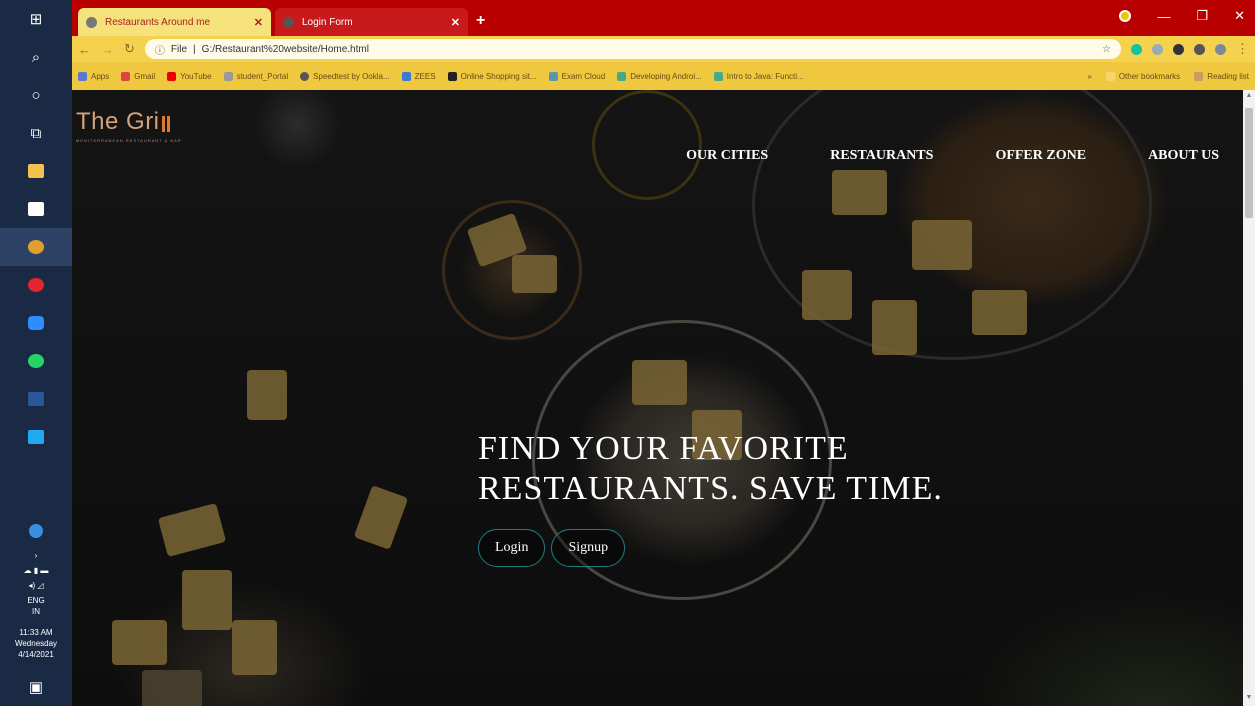 This screenshot has height=706, width=1255. What do you see at coordinates (36, 361) in the screenshot?
I see `whatsapp-icon` at bounding box center [36, 361].